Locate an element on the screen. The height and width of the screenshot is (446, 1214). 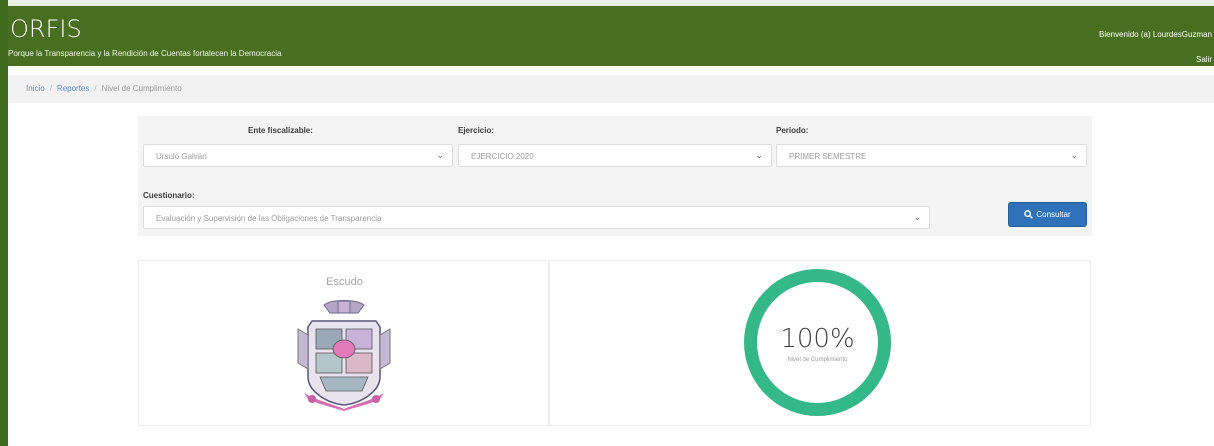
welcome-user-text: Bienvenido (a) LourdesGuzman is located at coordinates (1155, 34).